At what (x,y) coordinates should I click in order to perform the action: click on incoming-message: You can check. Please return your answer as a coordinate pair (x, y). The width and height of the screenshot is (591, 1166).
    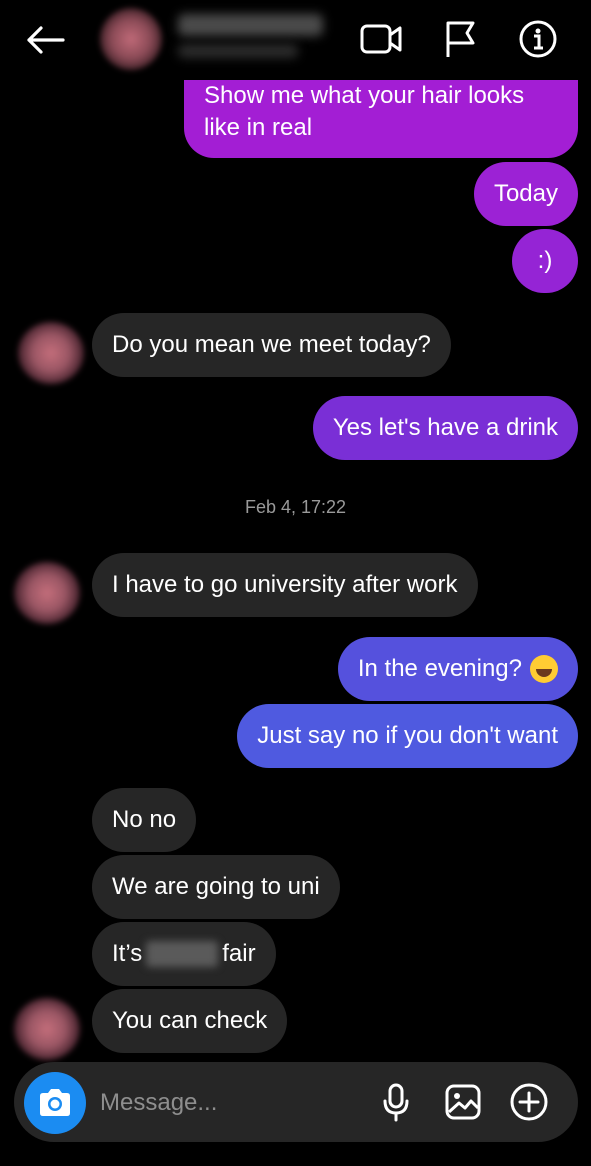
    Looking at the image, I should click on (190, 1021).